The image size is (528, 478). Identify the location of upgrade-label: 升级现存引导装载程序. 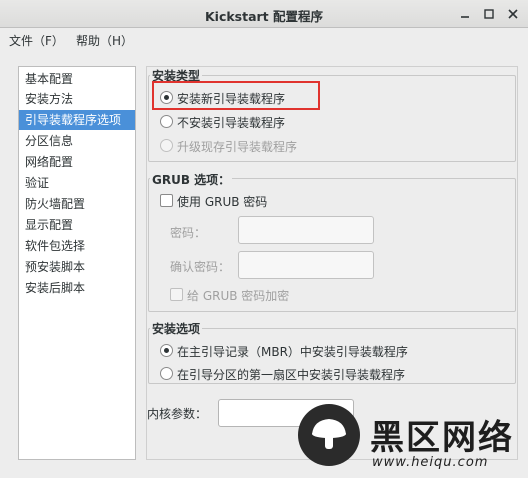
(237, 147).